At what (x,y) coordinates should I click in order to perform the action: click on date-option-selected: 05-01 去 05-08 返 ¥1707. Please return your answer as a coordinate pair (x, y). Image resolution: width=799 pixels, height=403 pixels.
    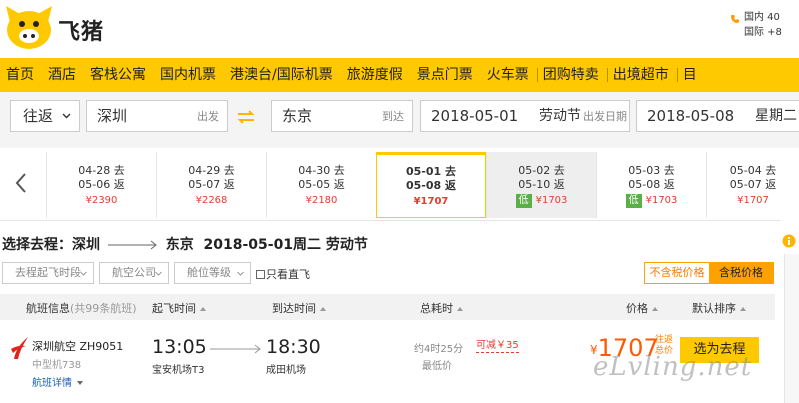
    Looking at the image, I should click on (431, 185).